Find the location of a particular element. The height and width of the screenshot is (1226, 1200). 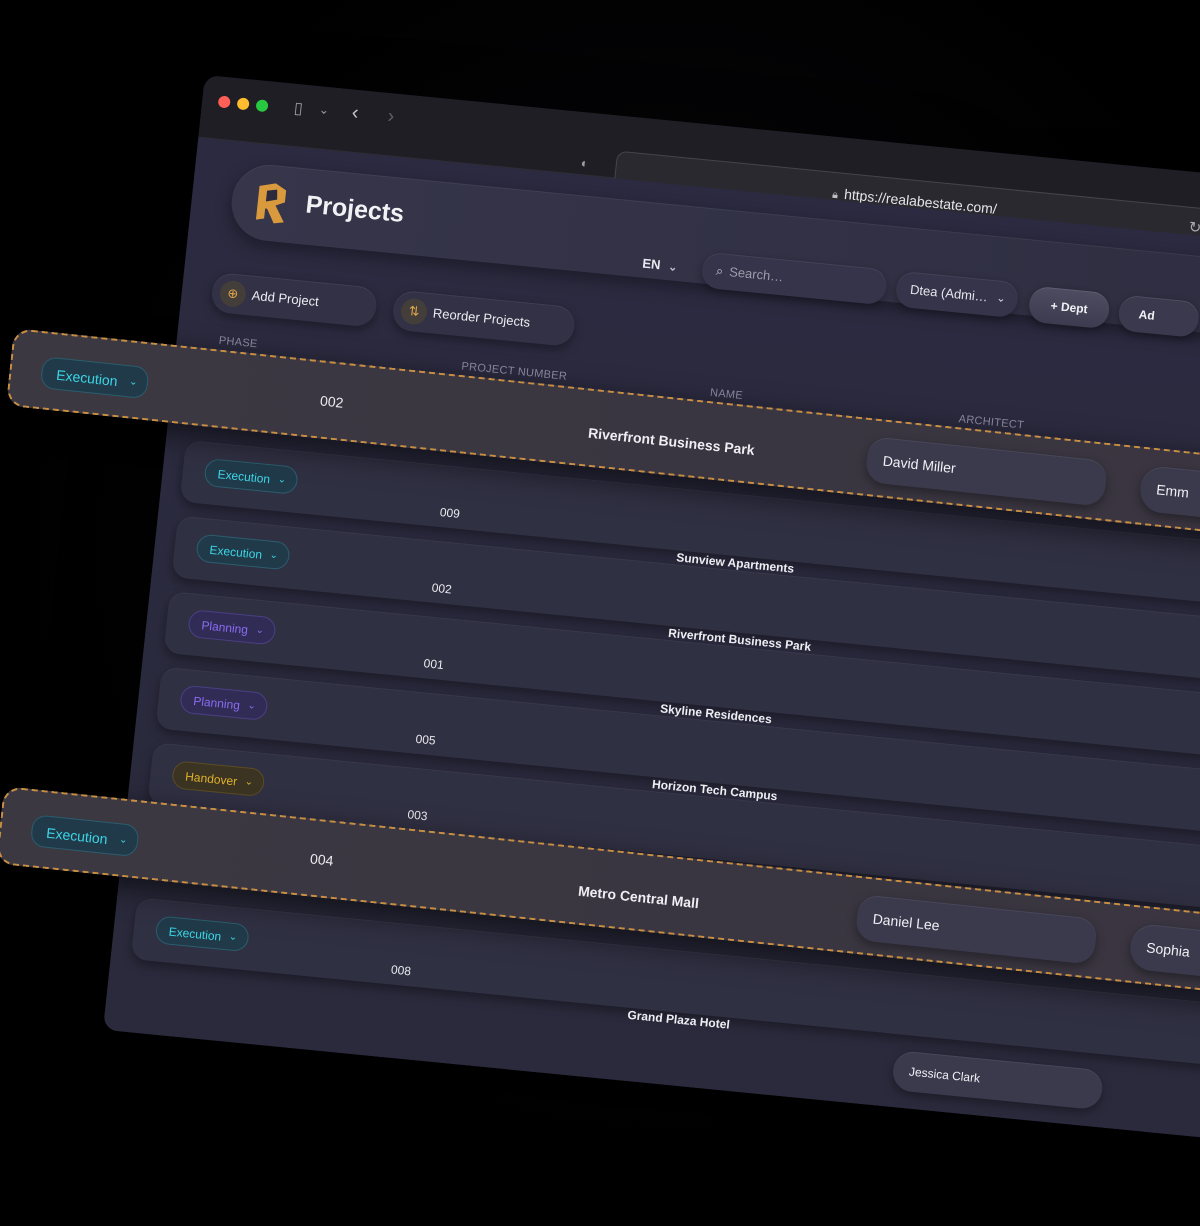

reorder-projects-label: Reorder Projects is located at coordinates (481, 317).